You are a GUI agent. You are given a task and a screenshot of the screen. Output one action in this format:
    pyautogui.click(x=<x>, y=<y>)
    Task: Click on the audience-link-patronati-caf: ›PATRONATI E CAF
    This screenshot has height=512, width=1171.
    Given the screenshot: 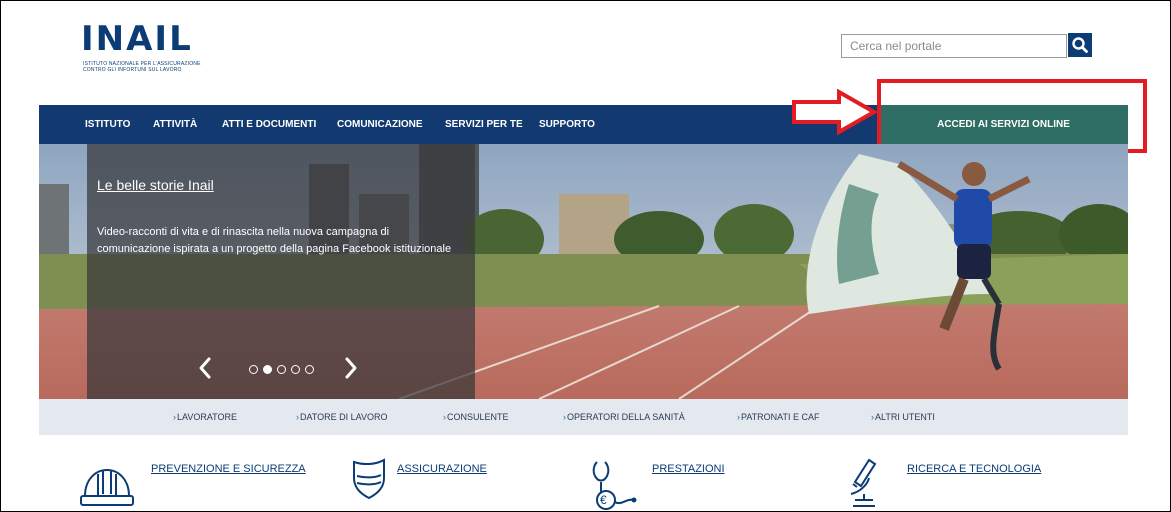 What is the action you would take?
    pyautogui.click(x=778, y=417)
    